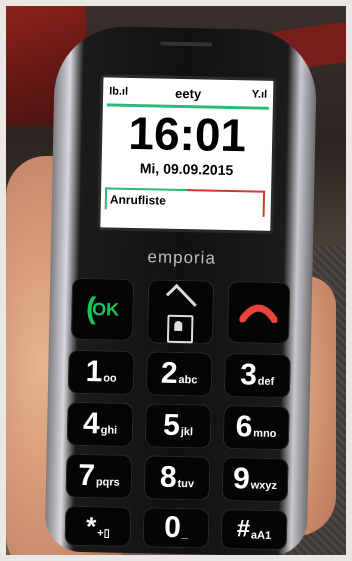 Image resolution: width=352 pixels, height=561 pixels. What do you see at coordinates (109, 430) in the screenshot?
I see `key-letters: ghi` at bounding box center [109, 430].